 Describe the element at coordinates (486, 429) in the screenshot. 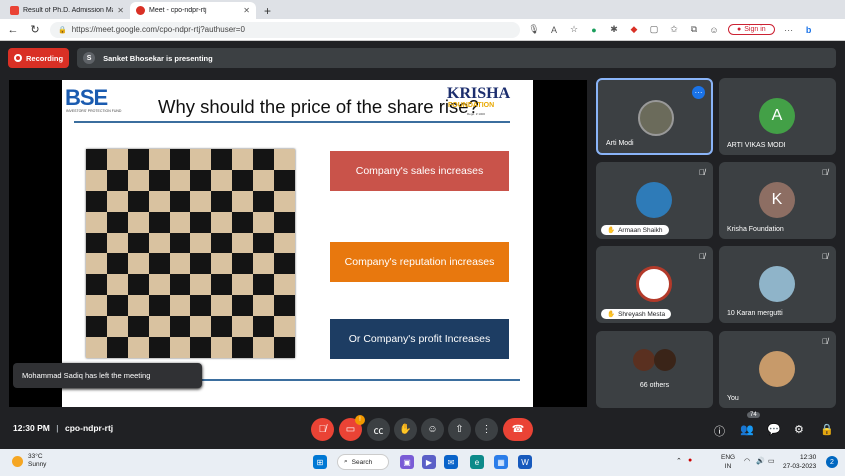

I see `more-options-button: ⋮` at that location.